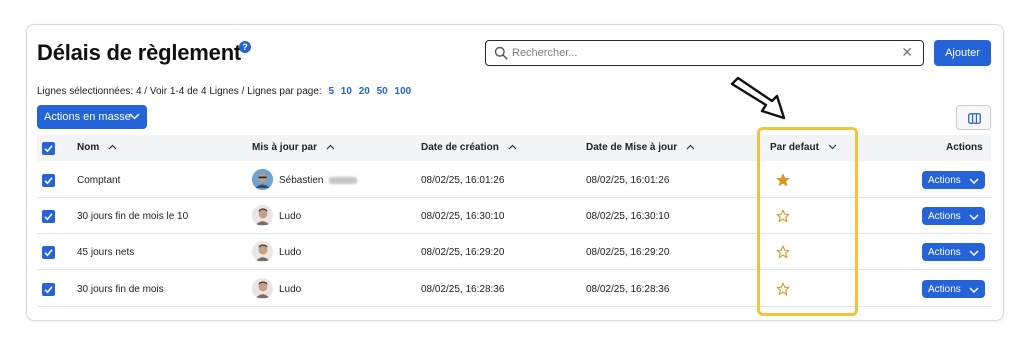 This screenshot has height=348, width=1030. I want to click on per-page-100: 100, so click(403, 91).